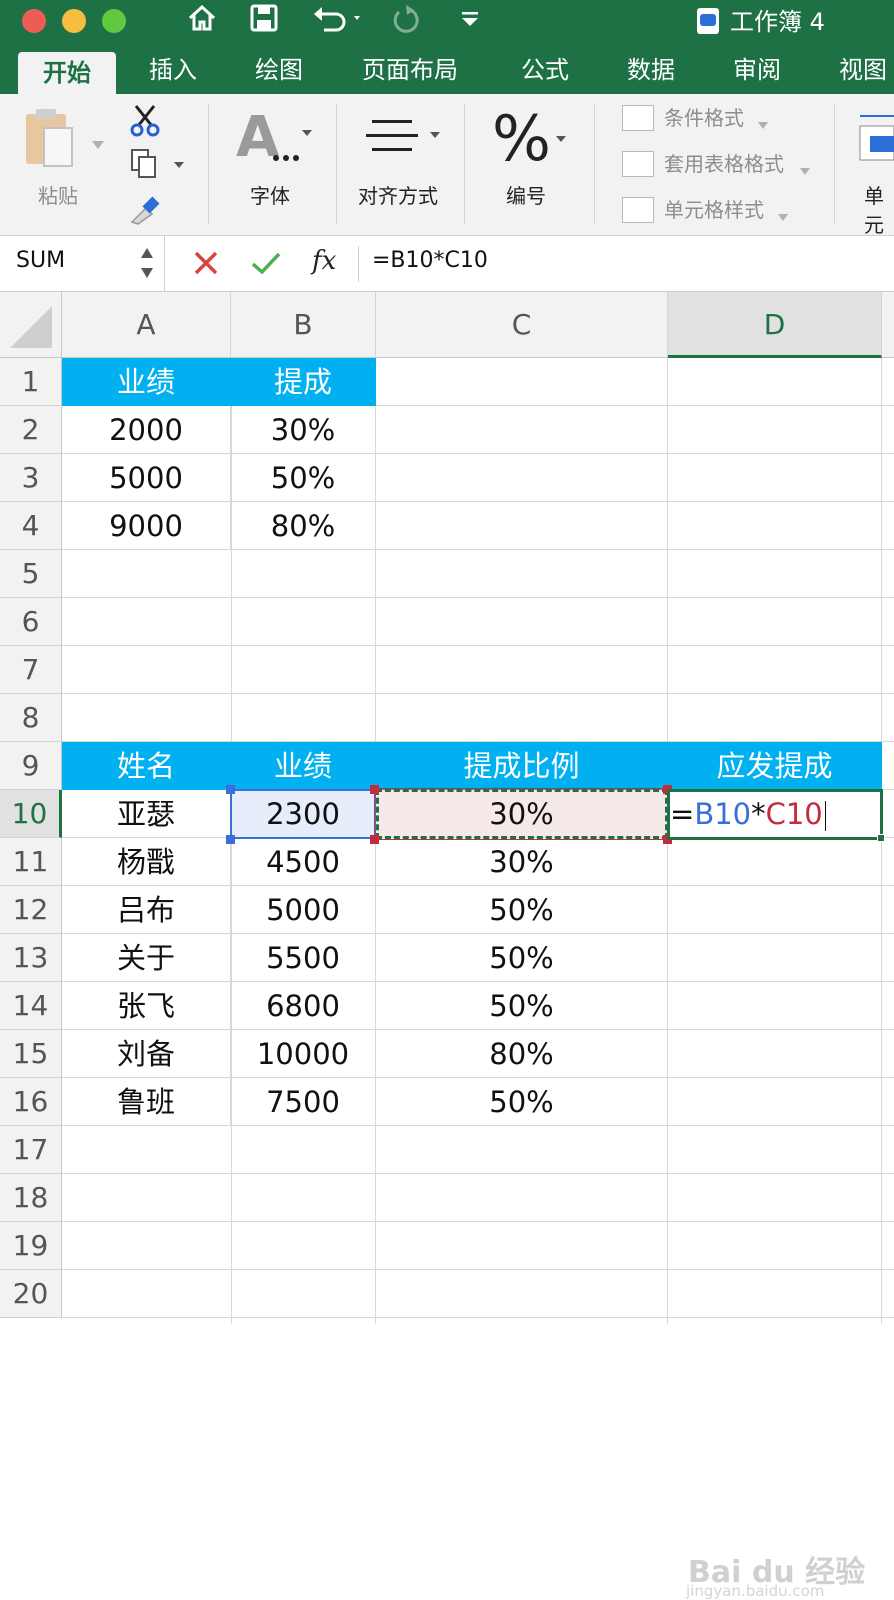 The height and width of the screenshot is (1600, 894). What do you see at coordinates (31, 622) in the screenshot?
I see `row-header-6: 6` at bounding box center [31, 622].